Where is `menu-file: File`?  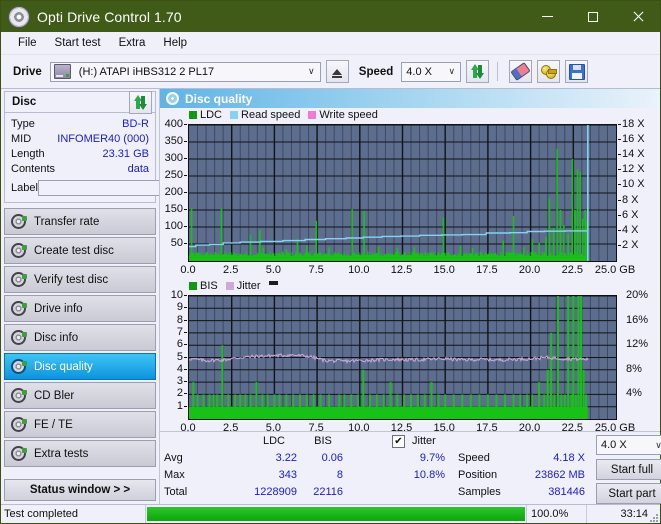 menu-file: File is located at coordinates (27, 43).